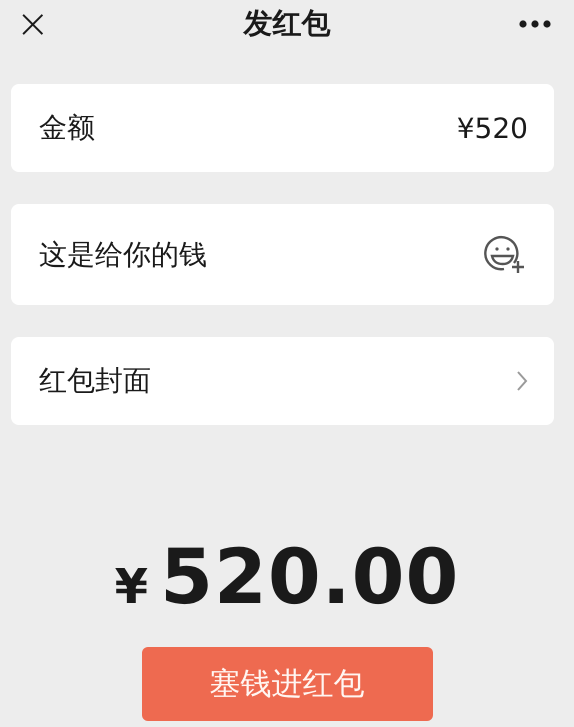 This screenshot has height=727, width=574. I want to click on cover-label: 红包封面, so click(95, 381).